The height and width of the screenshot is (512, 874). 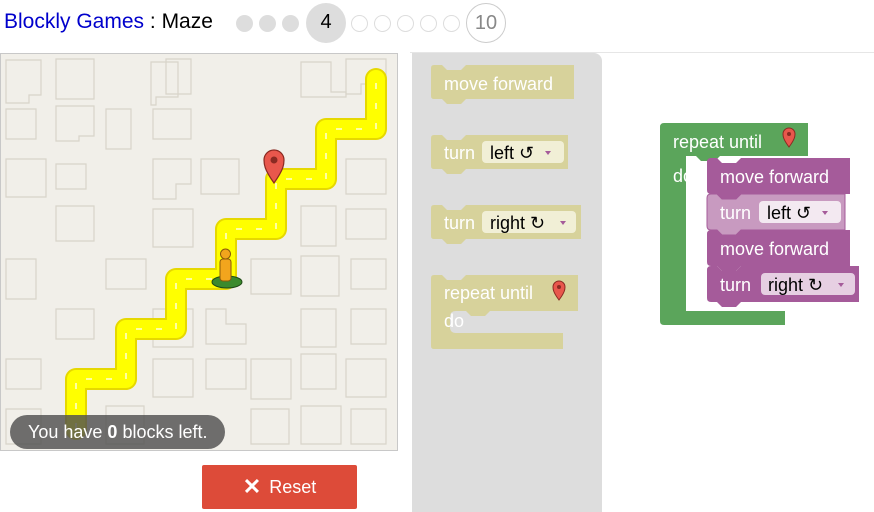 I want to click on toolbox-move-forward-block: move forward, so click(x=502, y=84).